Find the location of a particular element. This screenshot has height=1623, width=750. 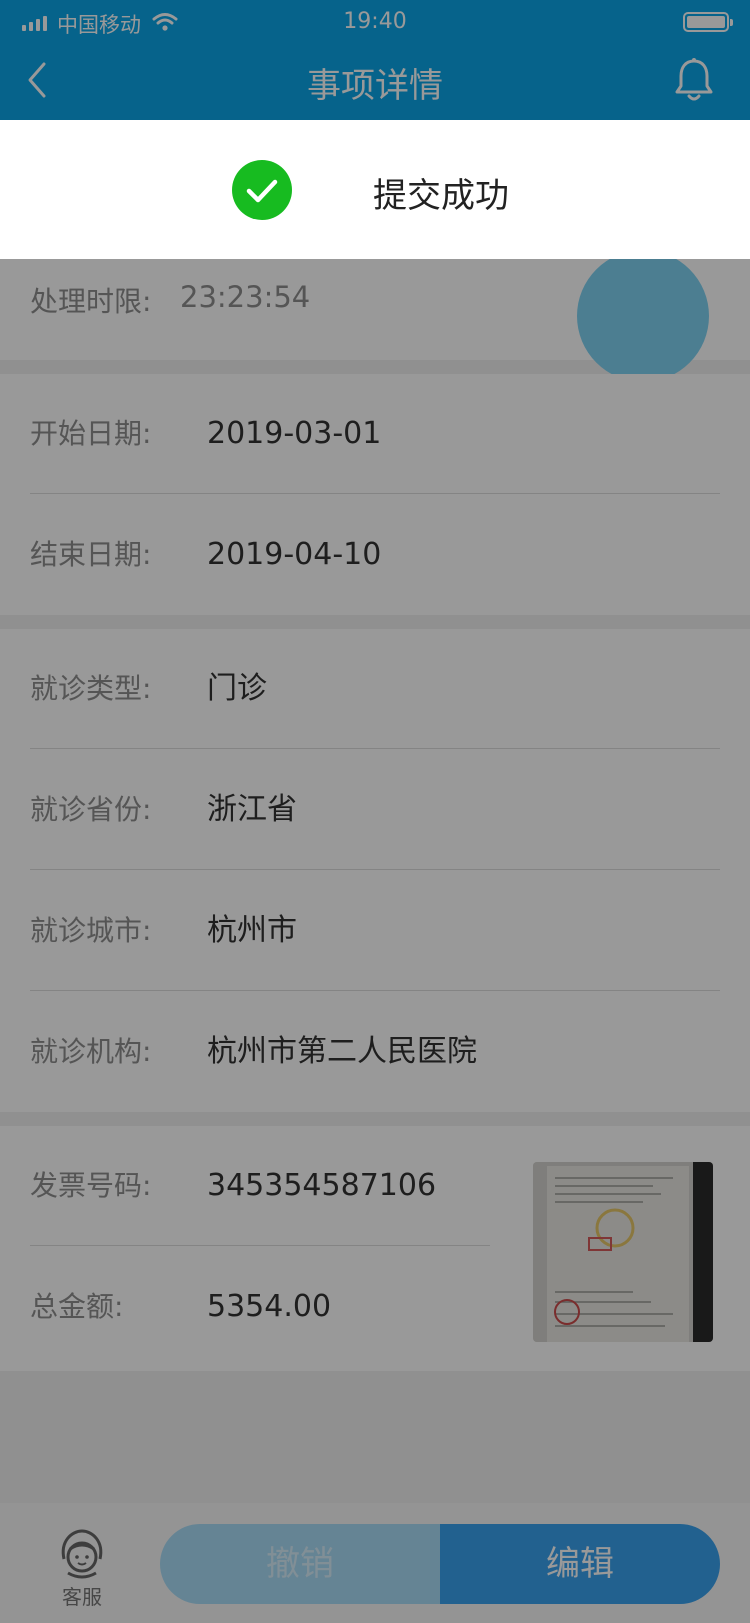

success-toast: 提交成功 is located at coordinates (375, 189).